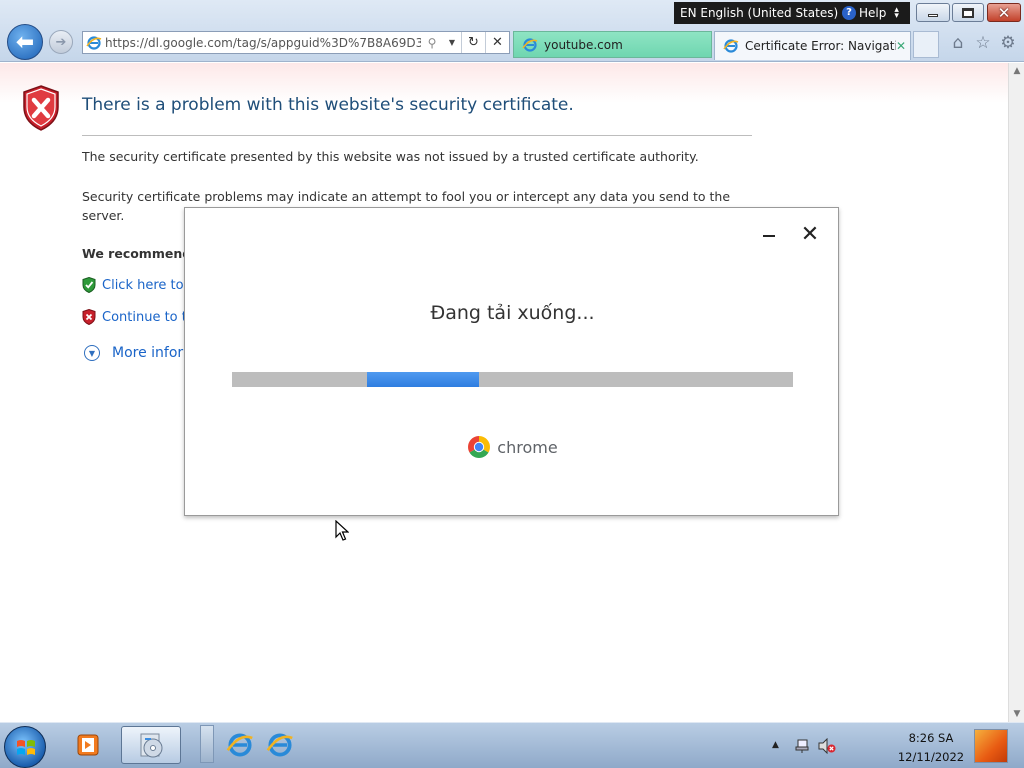 This screenshot has height=768, width=1024. Describe the element at coordinates (147, 353) in the screenshot. I see `more-information-text: More infor` at that location.